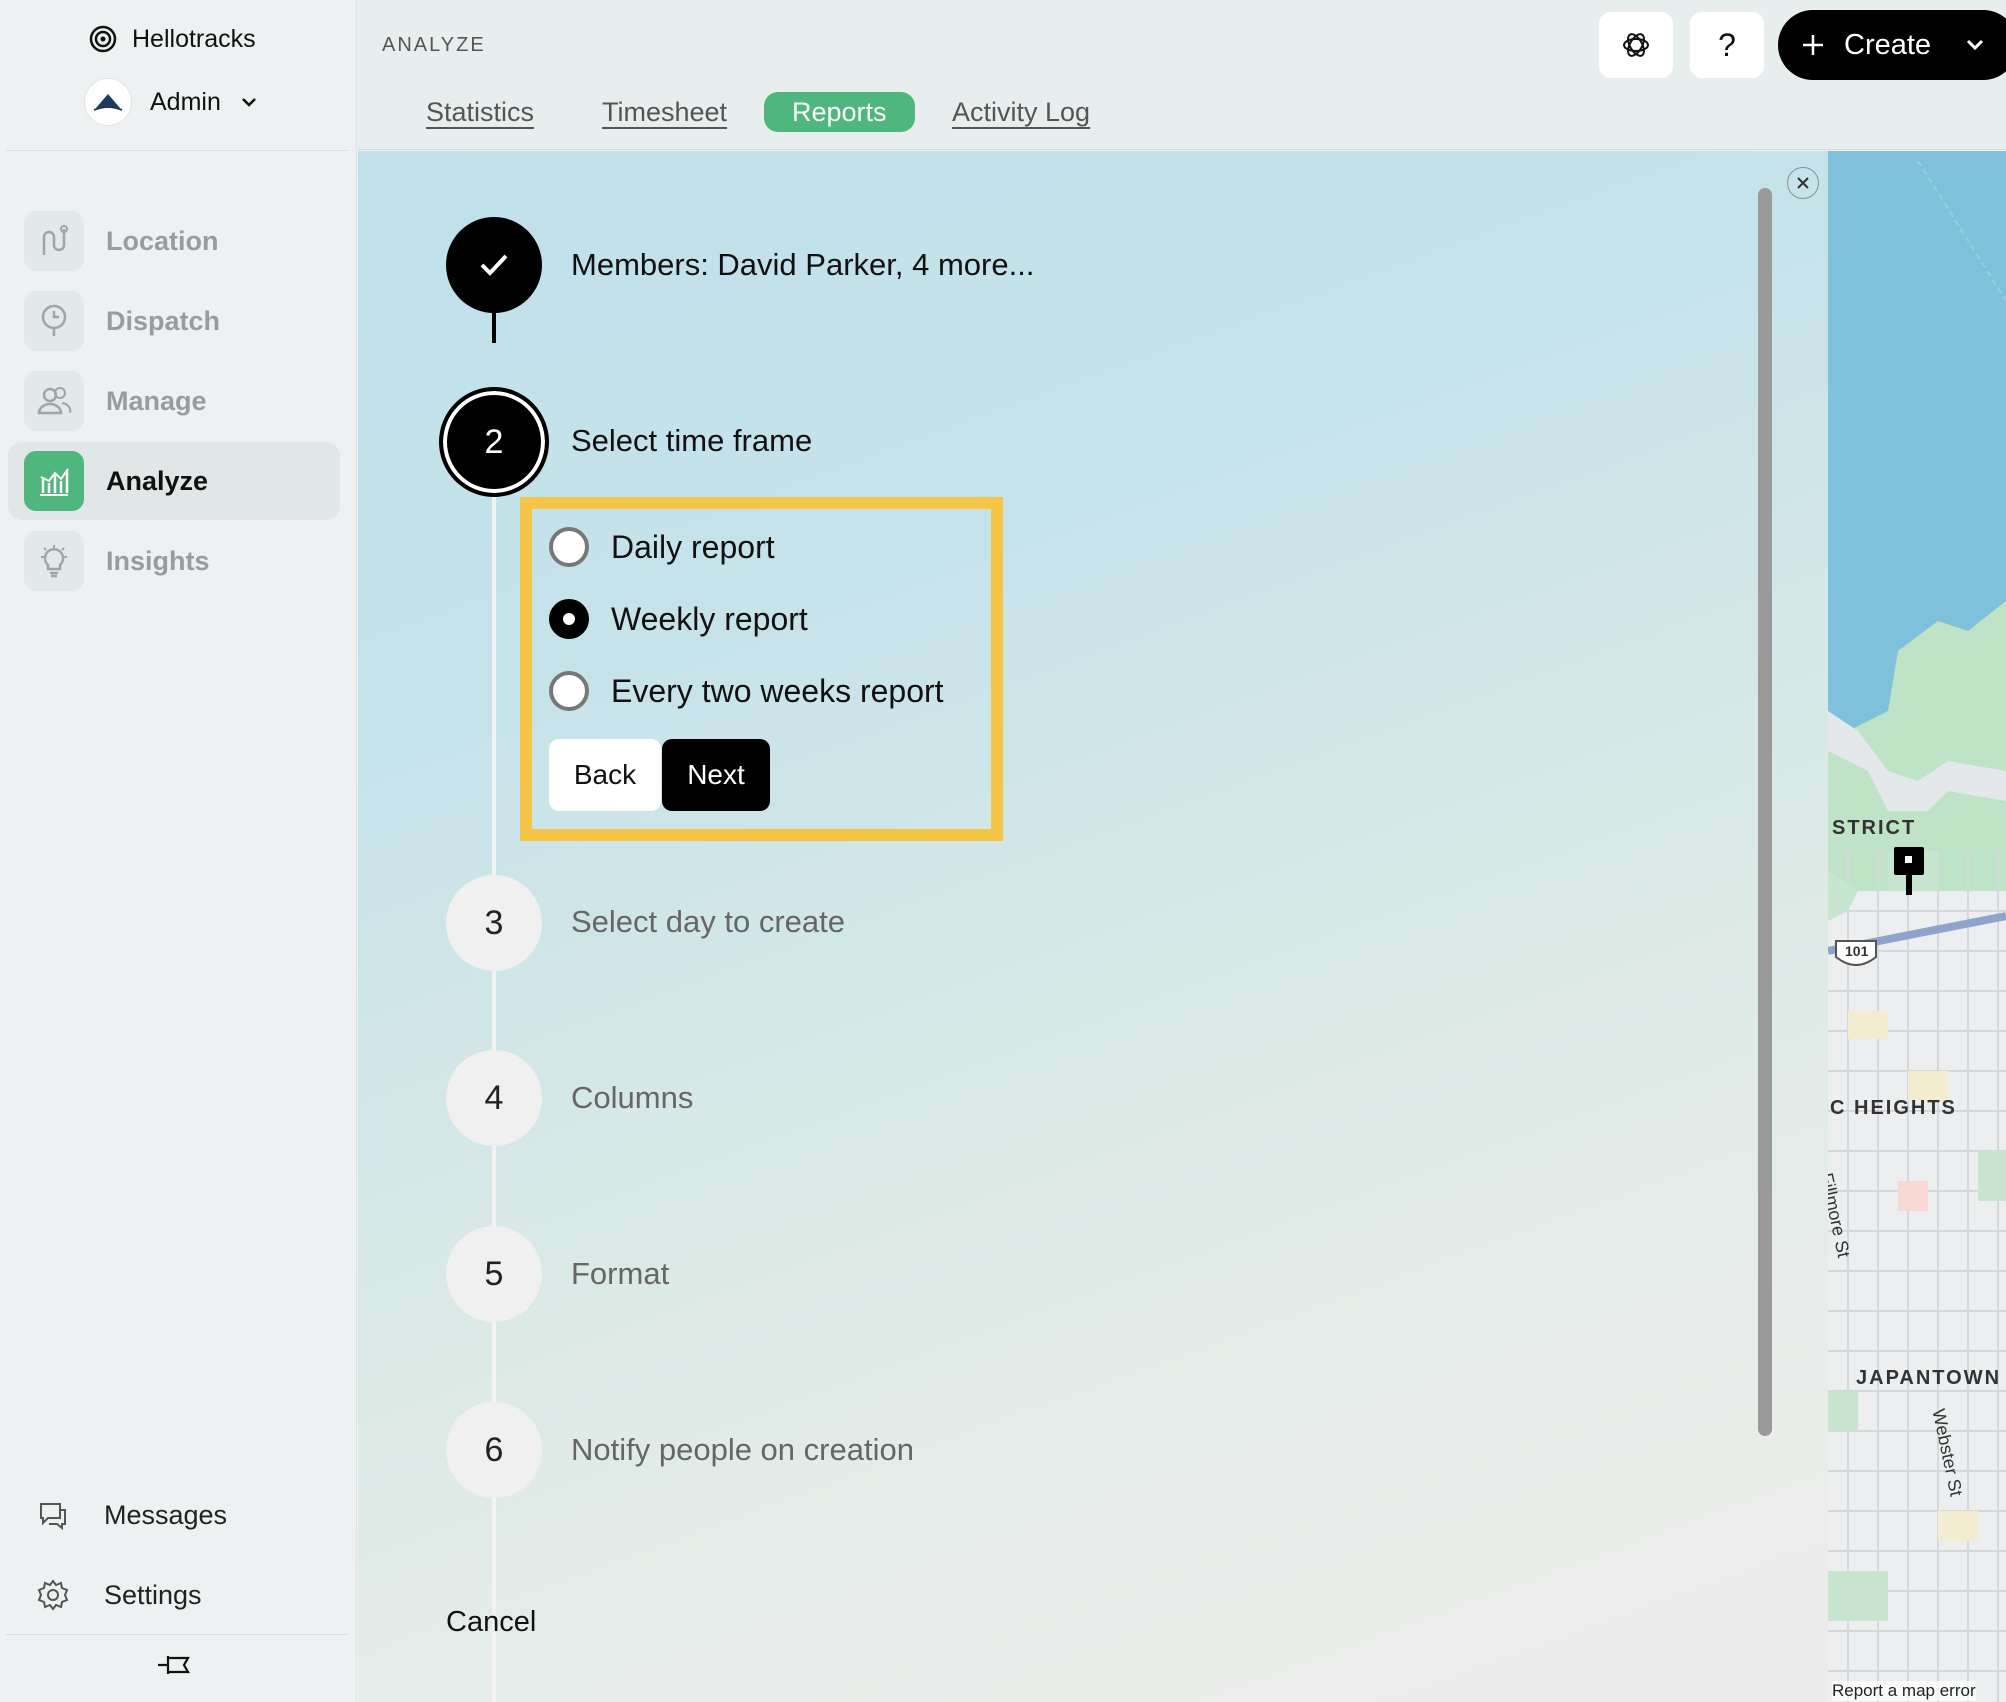 This screenshot has width=2006, height=1702. I want to click on step-5-badge: 5, so click(494, 1274).